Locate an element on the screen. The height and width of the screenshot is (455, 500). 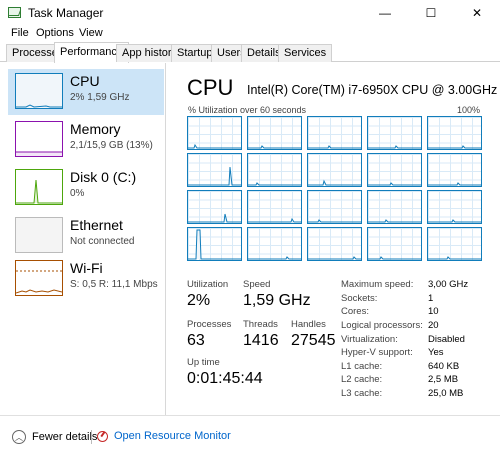
tab-services: Services is located at coordinates (305, 53).